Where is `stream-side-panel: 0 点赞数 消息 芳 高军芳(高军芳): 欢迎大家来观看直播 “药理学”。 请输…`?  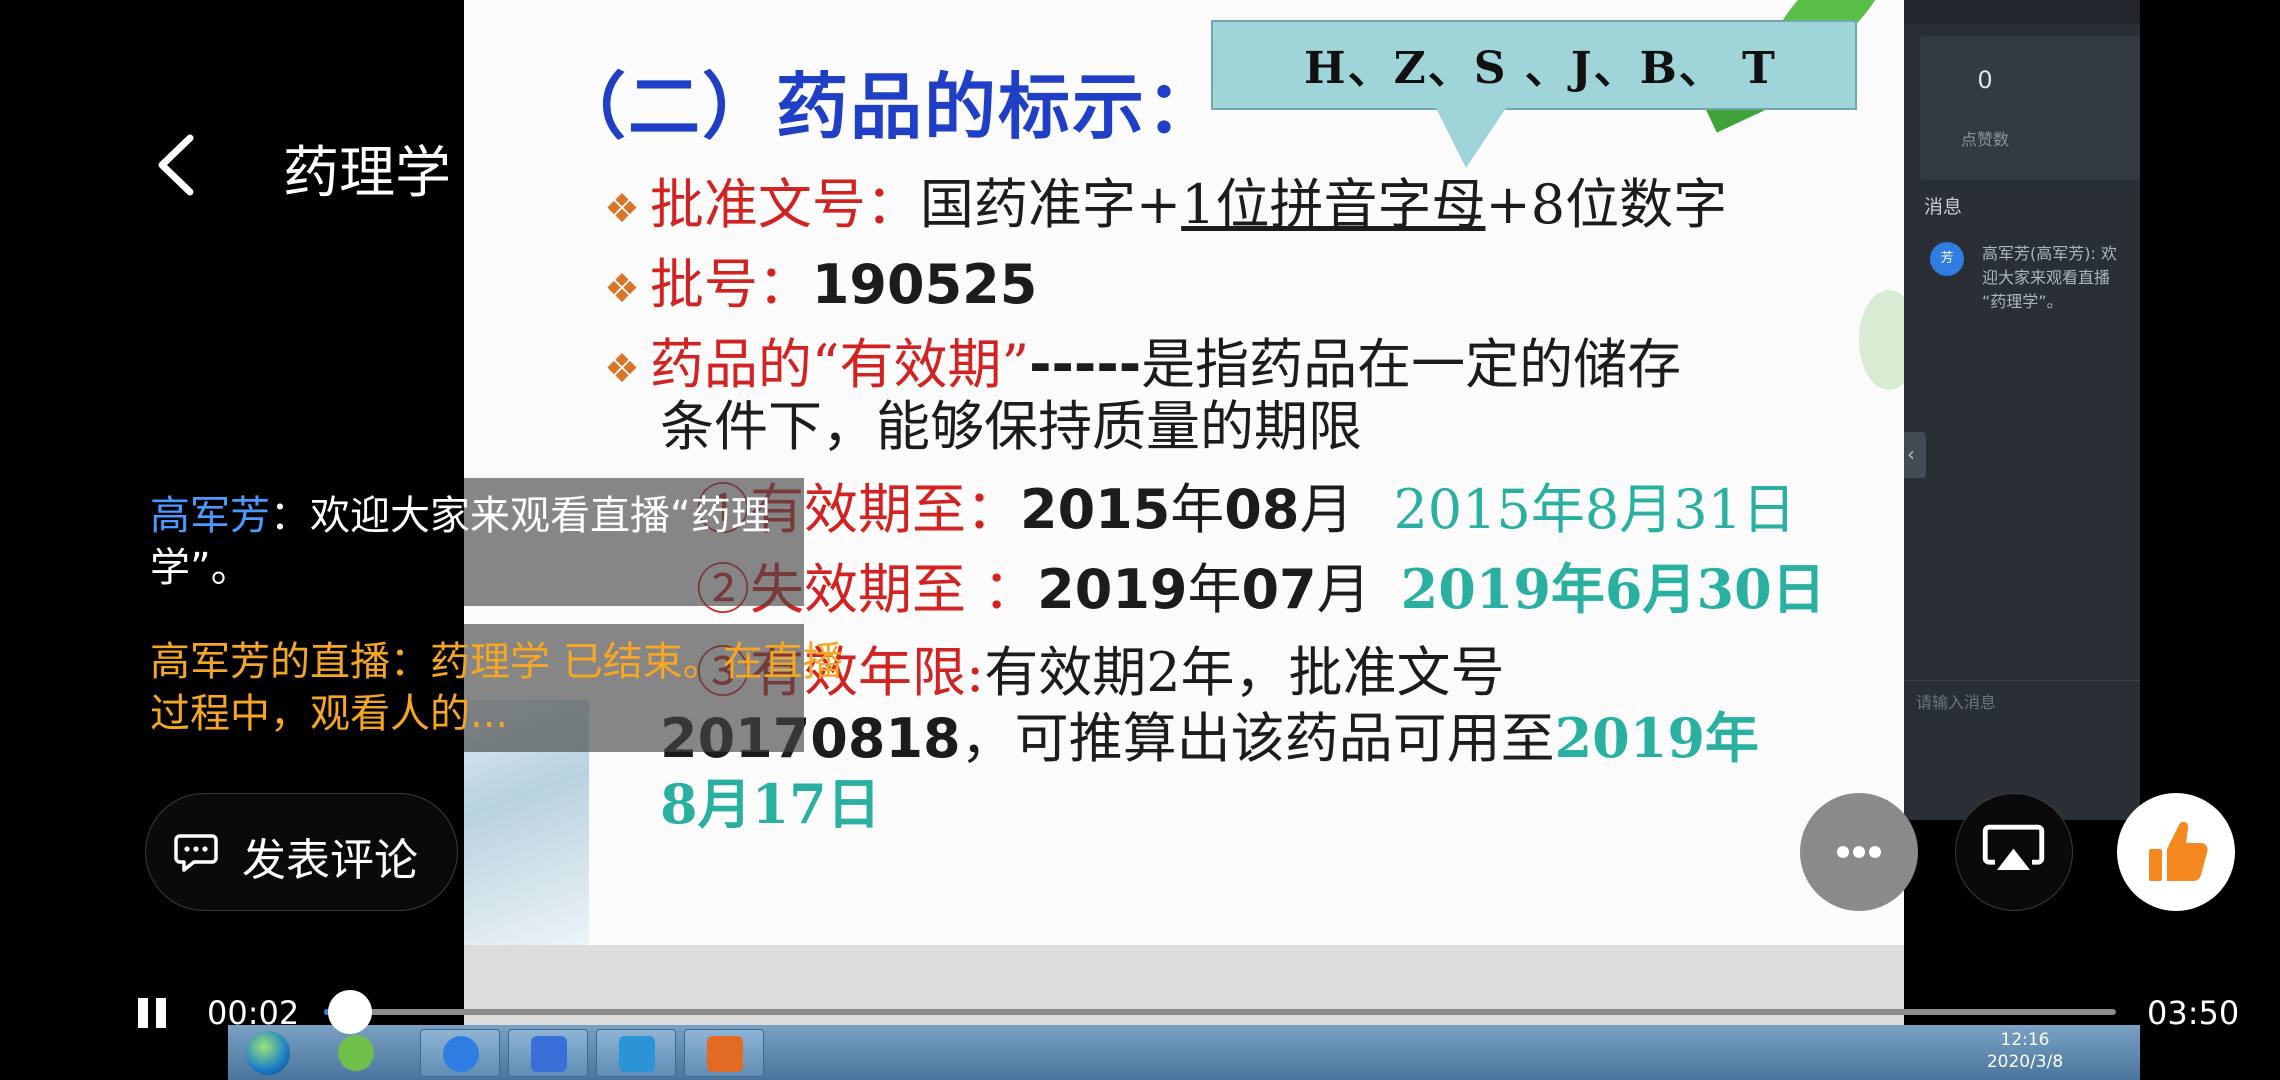
stream-side-panel: 0 点赞数 消息 芳 高军芳(高军芳): 欢迎大家来观看直播 “药理学”。 请输… is located at coordinates (2022, 410).